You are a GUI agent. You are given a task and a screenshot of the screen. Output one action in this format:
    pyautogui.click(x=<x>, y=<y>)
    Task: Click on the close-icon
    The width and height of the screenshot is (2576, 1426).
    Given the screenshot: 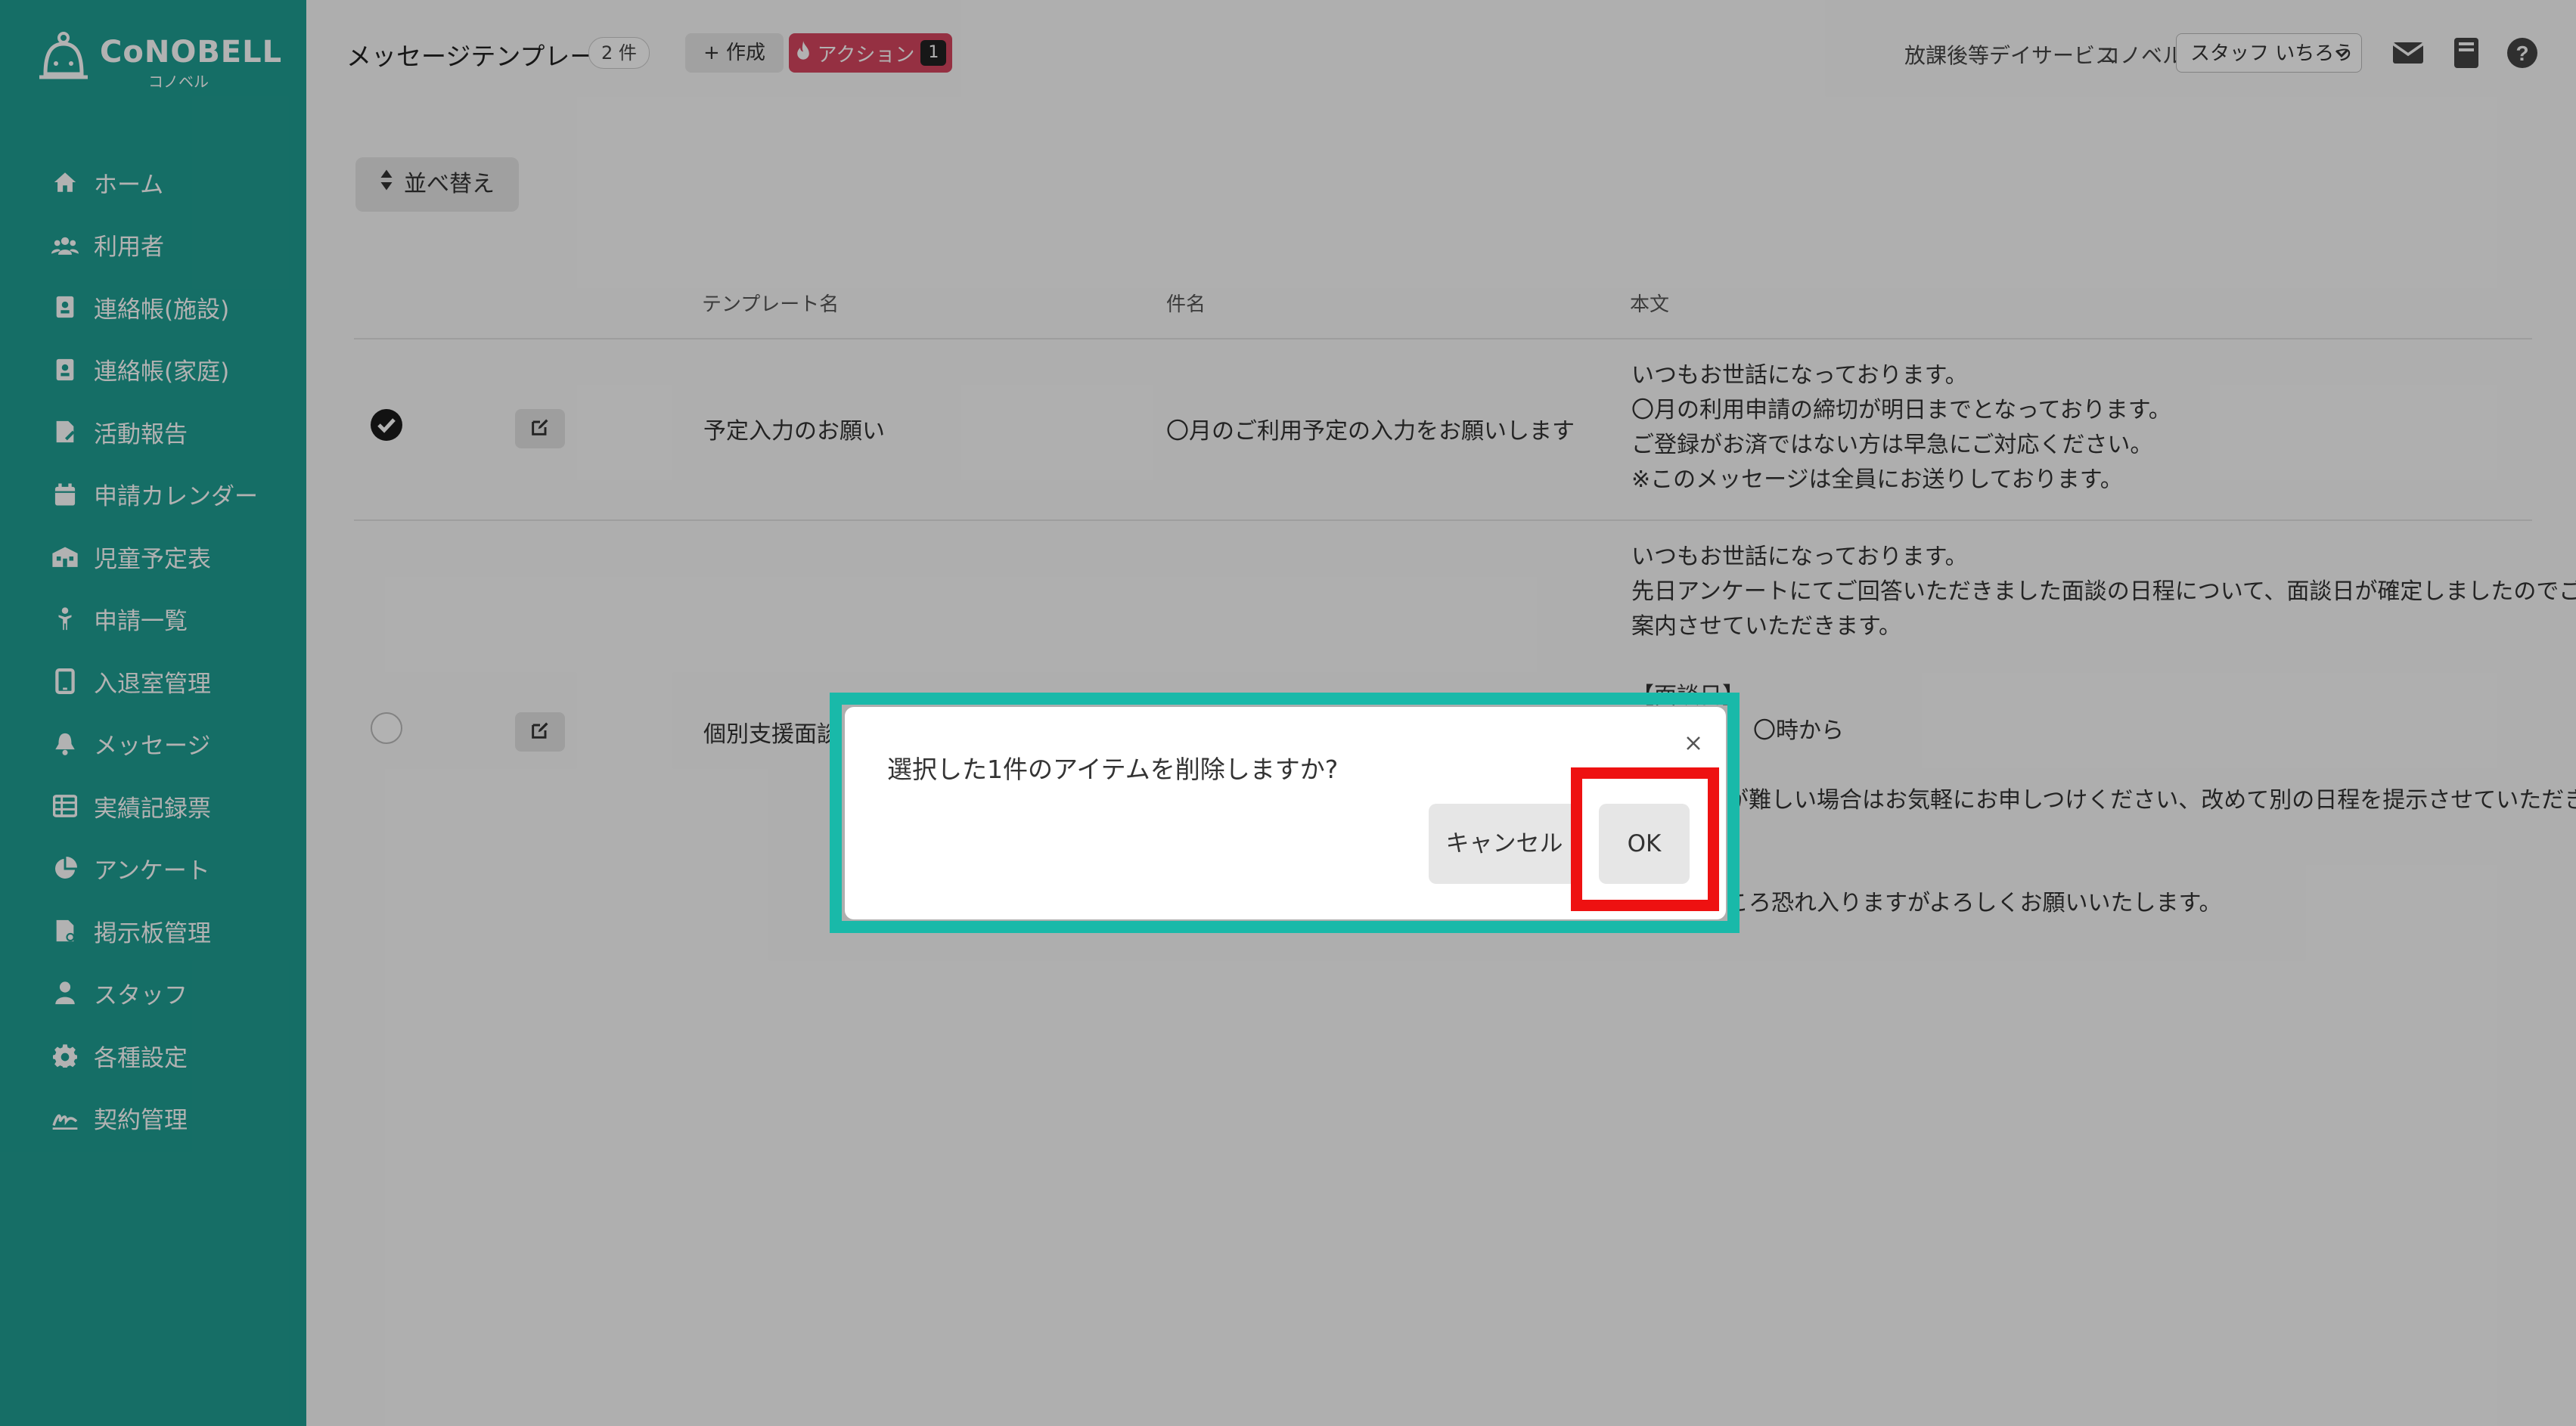 What is the action you would take?
    pyautogui.click(x=1693, y=743)
    